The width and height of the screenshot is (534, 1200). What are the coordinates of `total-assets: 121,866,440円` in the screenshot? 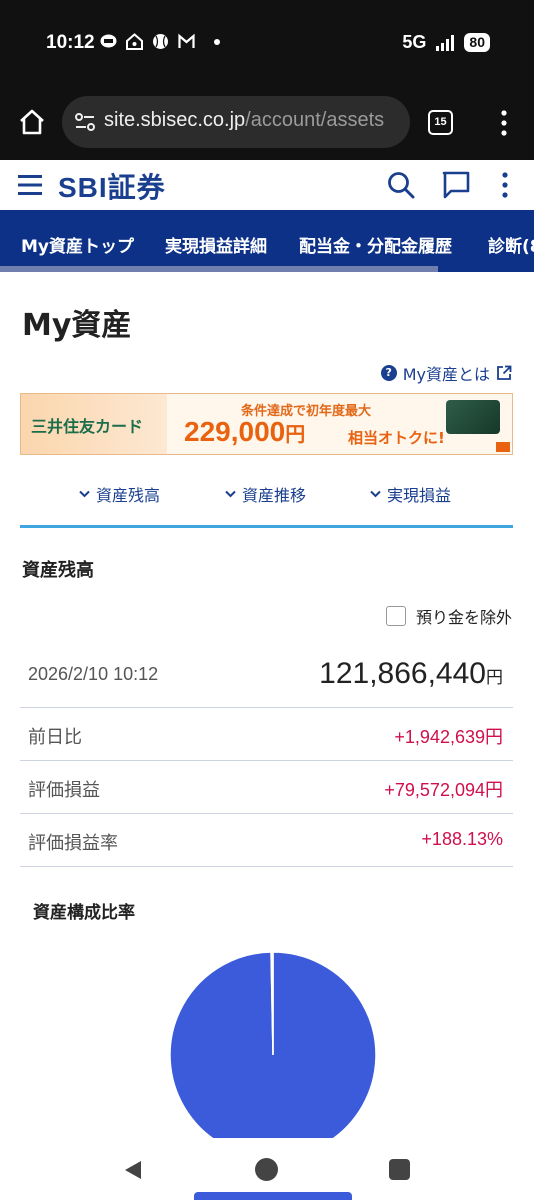 It's located at (411, 674).